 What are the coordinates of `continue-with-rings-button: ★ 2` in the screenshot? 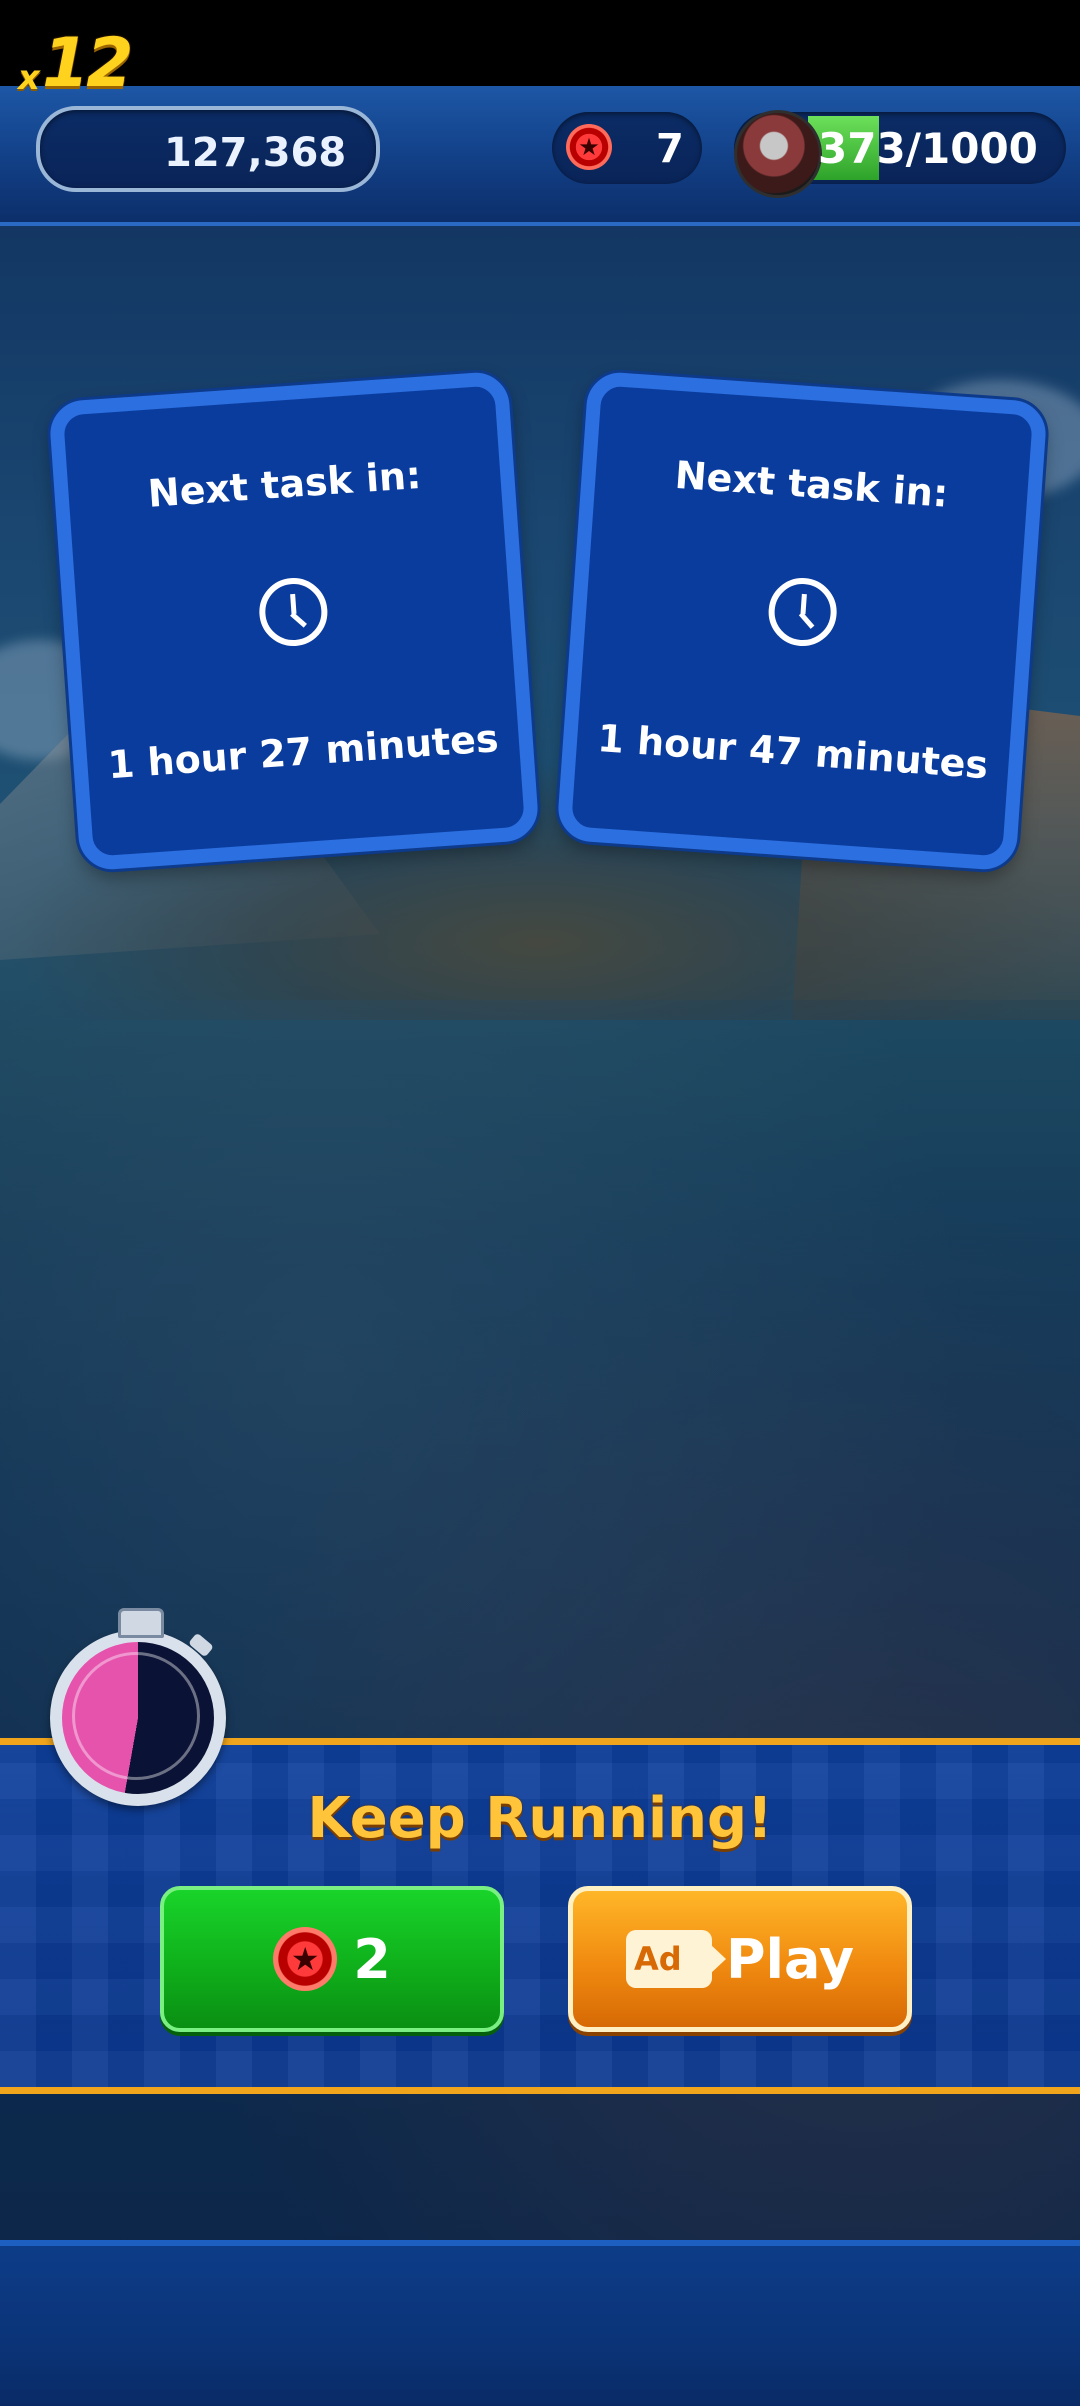 It's located at (332, 1959).